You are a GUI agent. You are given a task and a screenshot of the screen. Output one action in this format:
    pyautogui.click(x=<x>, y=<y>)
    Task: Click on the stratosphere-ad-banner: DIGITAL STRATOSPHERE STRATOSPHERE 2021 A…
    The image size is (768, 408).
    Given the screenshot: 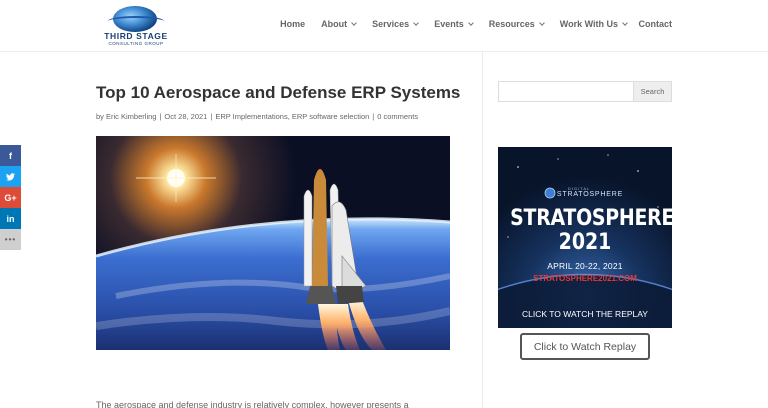 What is the action you would take?
    pyautogui.click(x=585, y=237)
    